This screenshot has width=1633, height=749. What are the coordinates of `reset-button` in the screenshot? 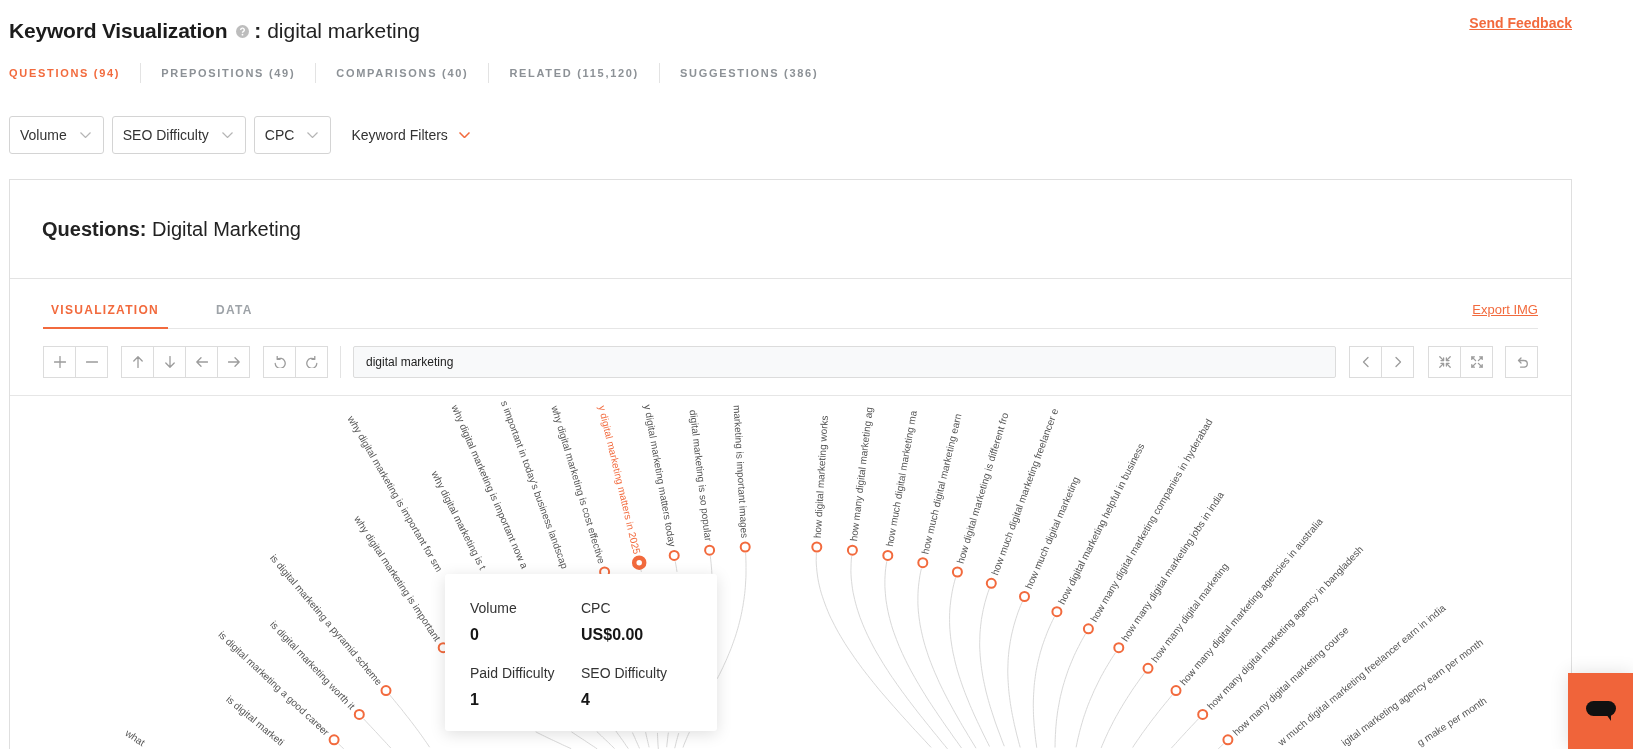 It's located at (1521, 362).